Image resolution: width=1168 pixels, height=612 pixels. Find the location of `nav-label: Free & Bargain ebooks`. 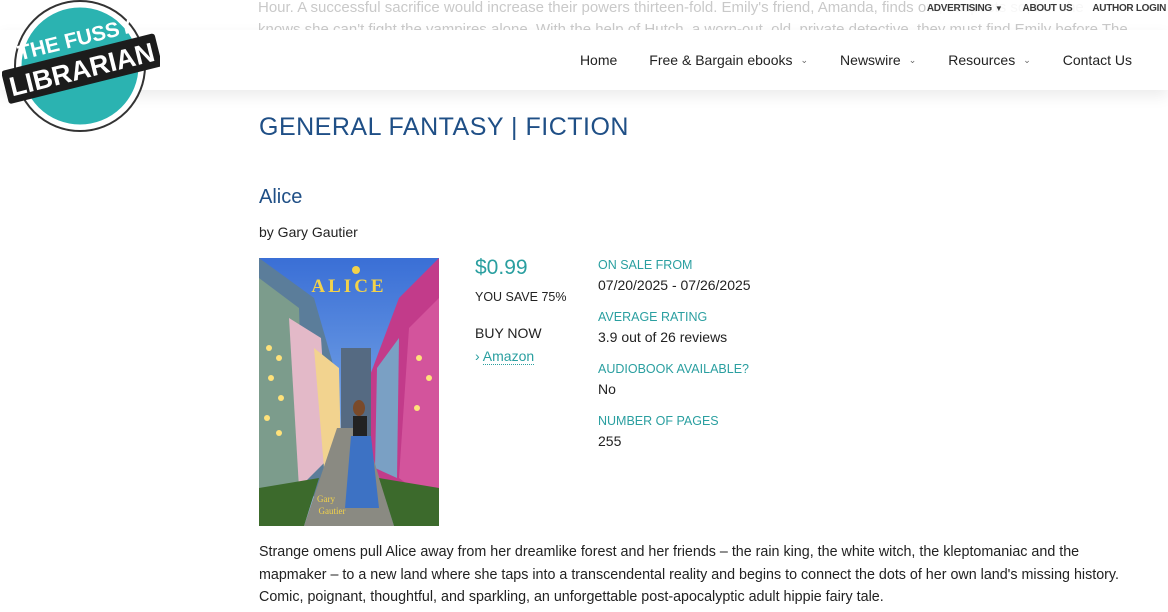

nav-label: Free & Bargain ebooks is located at coordinates (721, 60).